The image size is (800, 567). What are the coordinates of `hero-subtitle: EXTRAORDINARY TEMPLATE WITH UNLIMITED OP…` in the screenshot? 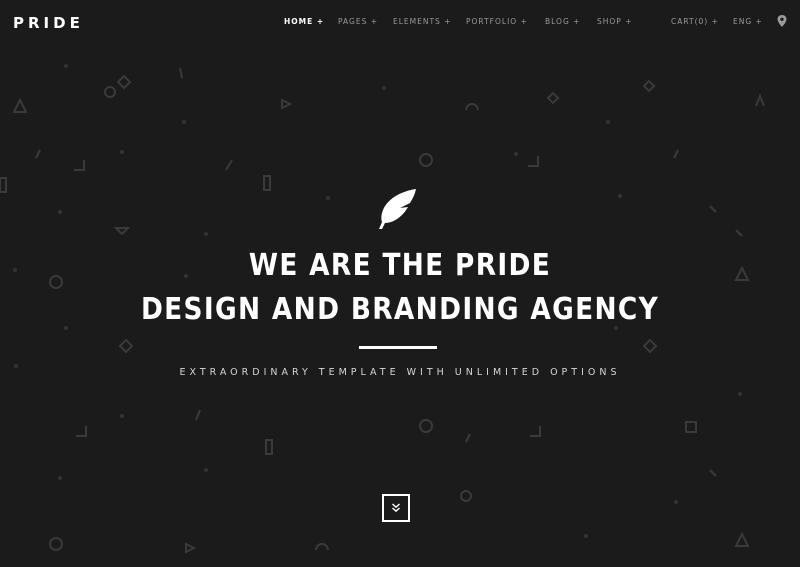 It's located at (400, 372).